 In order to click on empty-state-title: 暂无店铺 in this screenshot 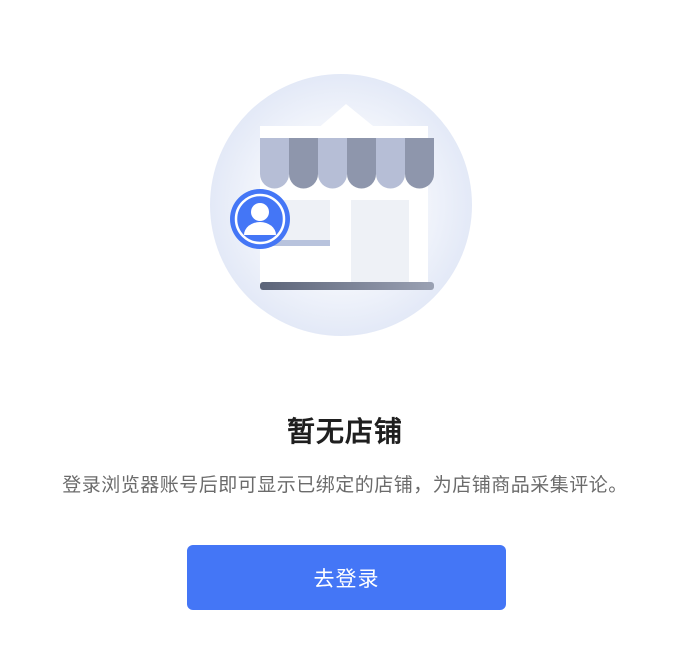, I will do `click(344, 431)`.